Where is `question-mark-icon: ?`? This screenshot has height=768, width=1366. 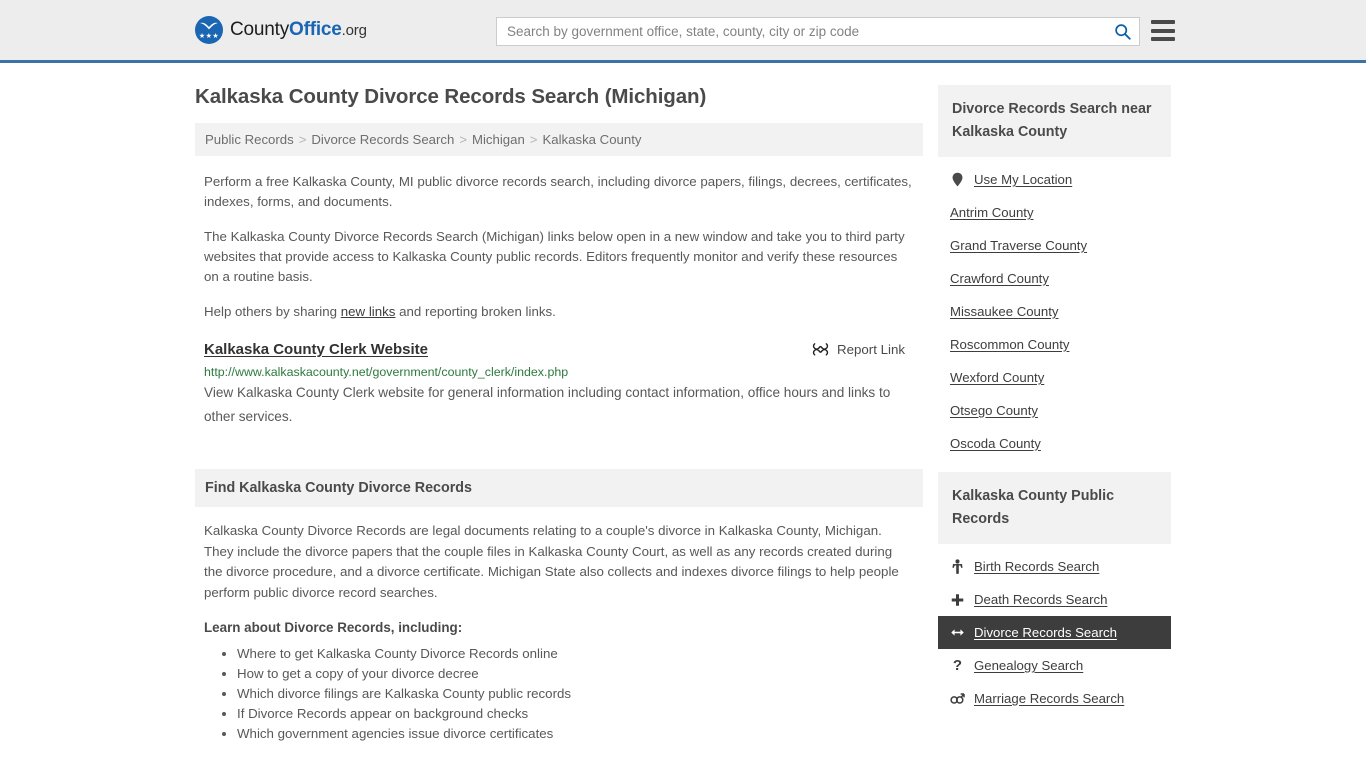 question-mark-icon: ? is located at coordinates (957, 665).